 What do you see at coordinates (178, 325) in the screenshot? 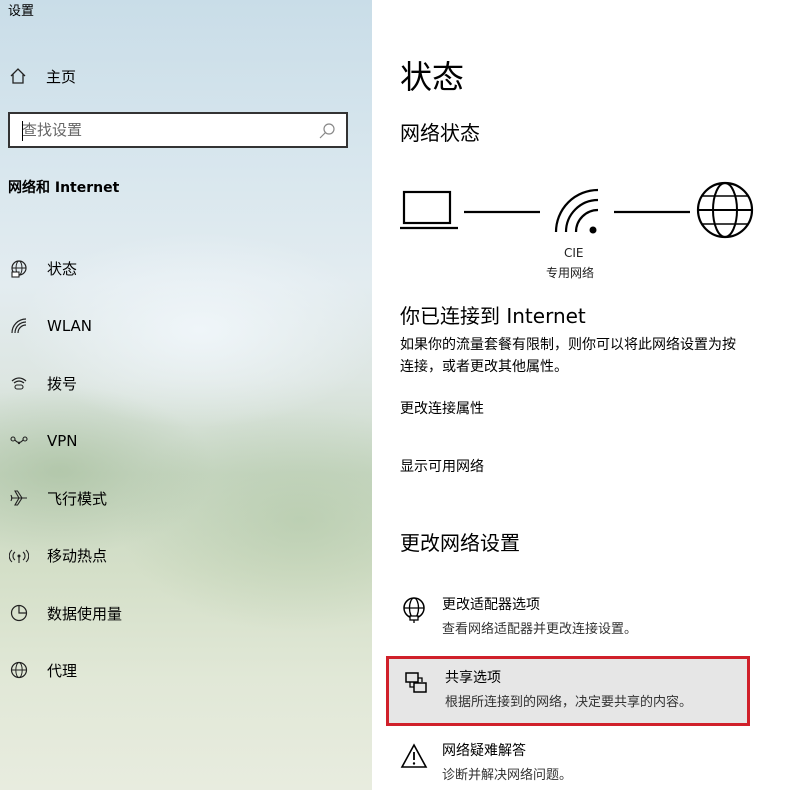
I see `sidebar-item-wlan: WLAN` at bounding box center [178, 325].